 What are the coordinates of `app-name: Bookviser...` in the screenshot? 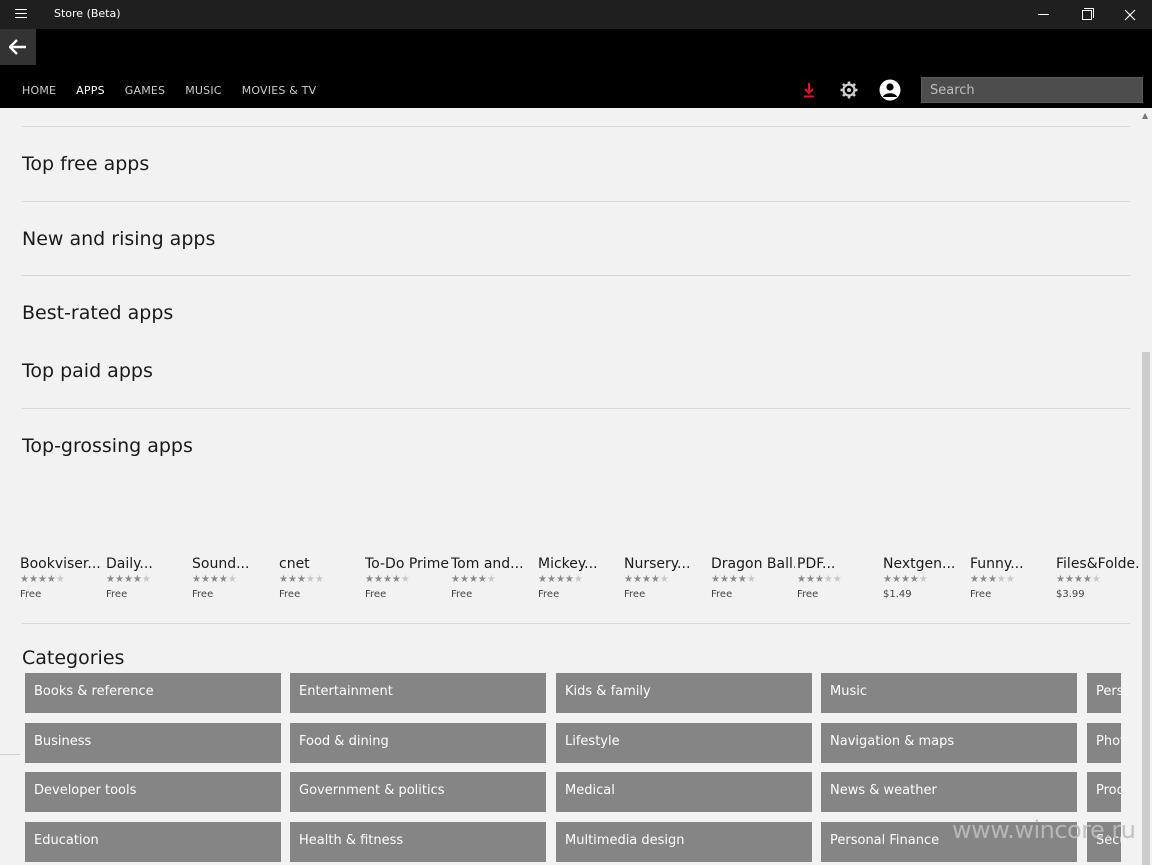 It's located at (60, 564).